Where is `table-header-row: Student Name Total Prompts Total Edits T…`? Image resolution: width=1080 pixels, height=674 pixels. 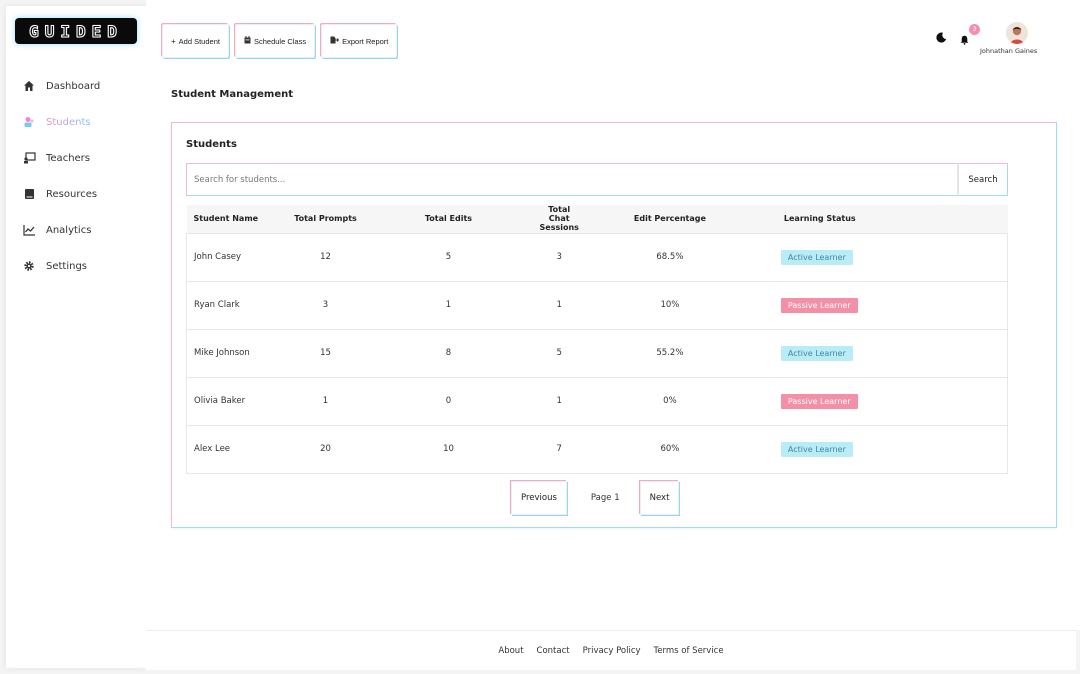
table-header-row: Student Name Total Prompts Total Edits T… is located at coordinates (597, 219).